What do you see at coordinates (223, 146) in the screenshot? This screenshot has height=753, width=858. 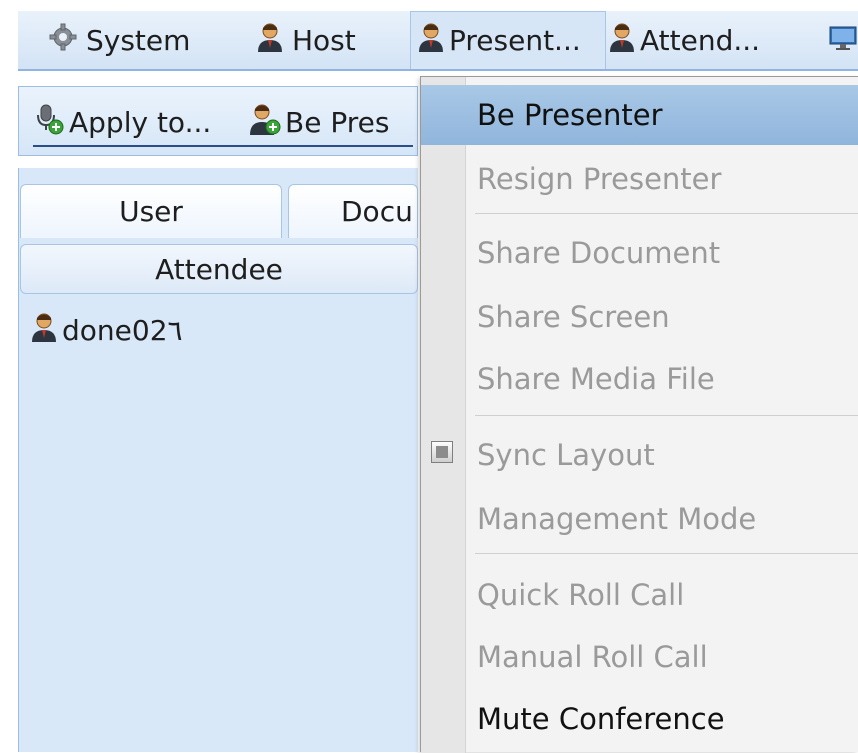 I see `toolbar-underline` at bounding box center [223, 146].